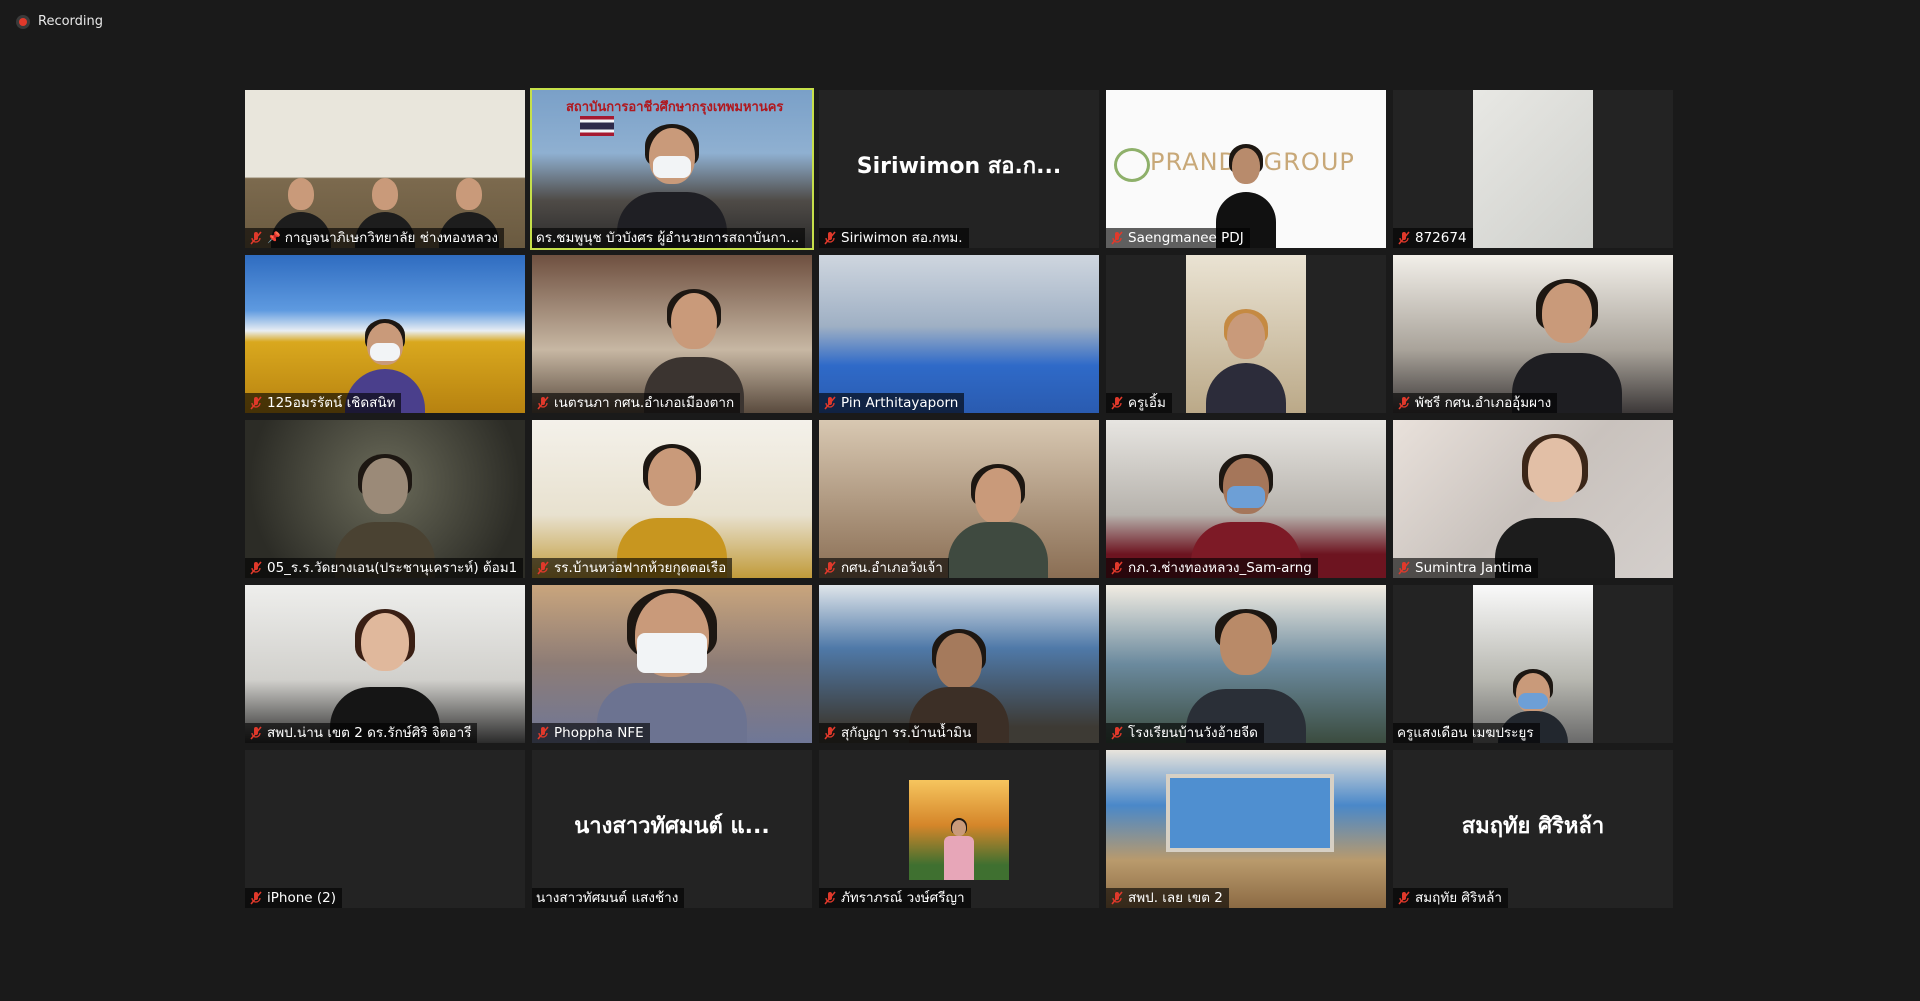 Image resolution: width=1920 pixels, height=1001 pixels. What do you see at coordinates (274, 237) in the screenshot?
I see `pin-icon: 📌` at bounding box center [274, 237].